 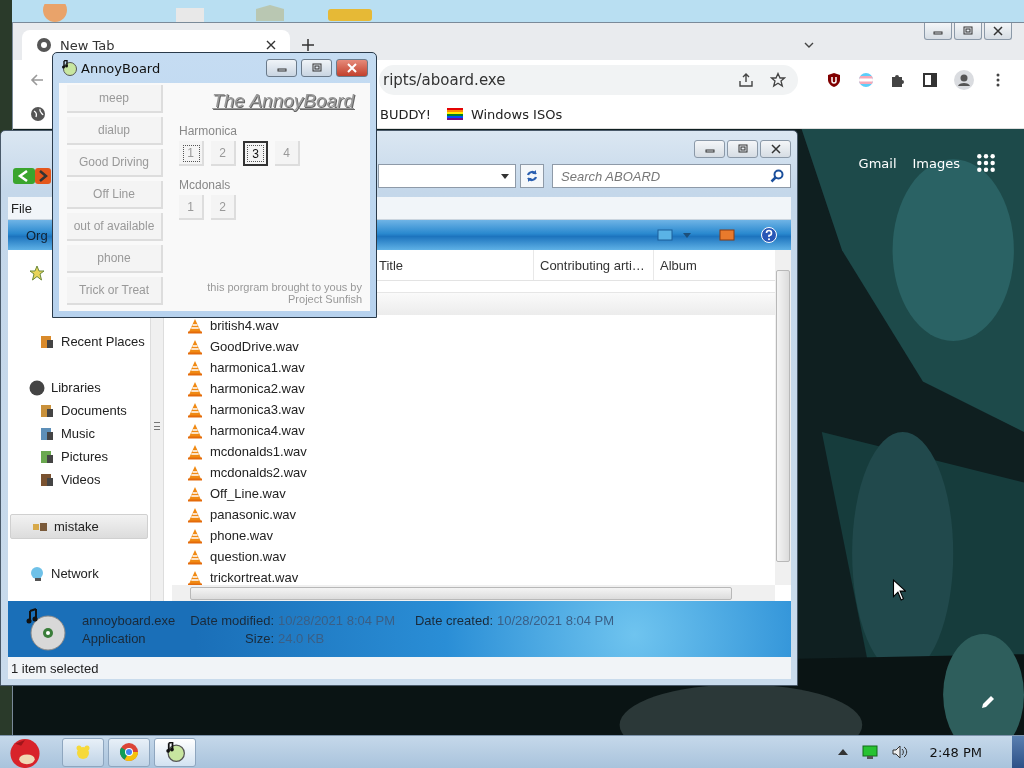 What do you see at coordinates (930, 80) in the screenshot?
I see `sidebar-icon` at bounding box center [930, 80].